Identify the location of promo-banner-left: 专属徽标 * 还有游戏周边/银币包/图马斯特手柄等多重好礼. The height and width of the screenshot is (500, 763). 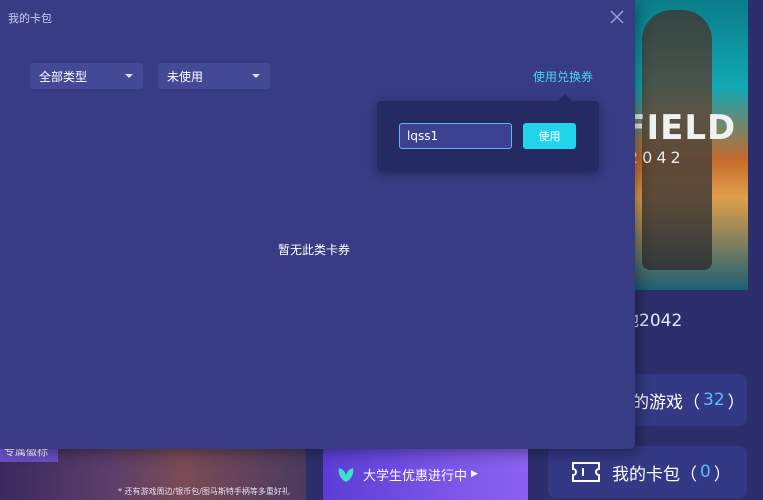
(153, 470).